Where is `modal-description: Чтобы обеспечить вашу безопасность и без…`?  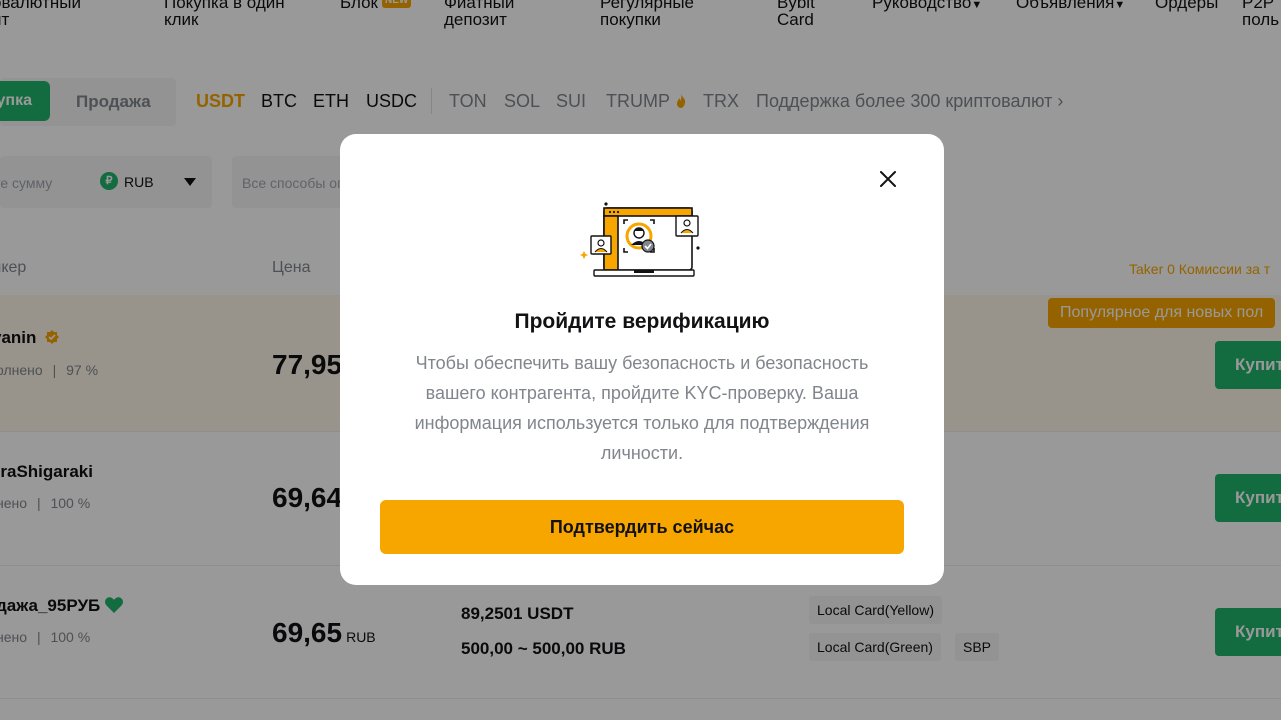
modal-description: Чтобы обеспечить вашу безопасность и без… is located at coordinates (642, 408).